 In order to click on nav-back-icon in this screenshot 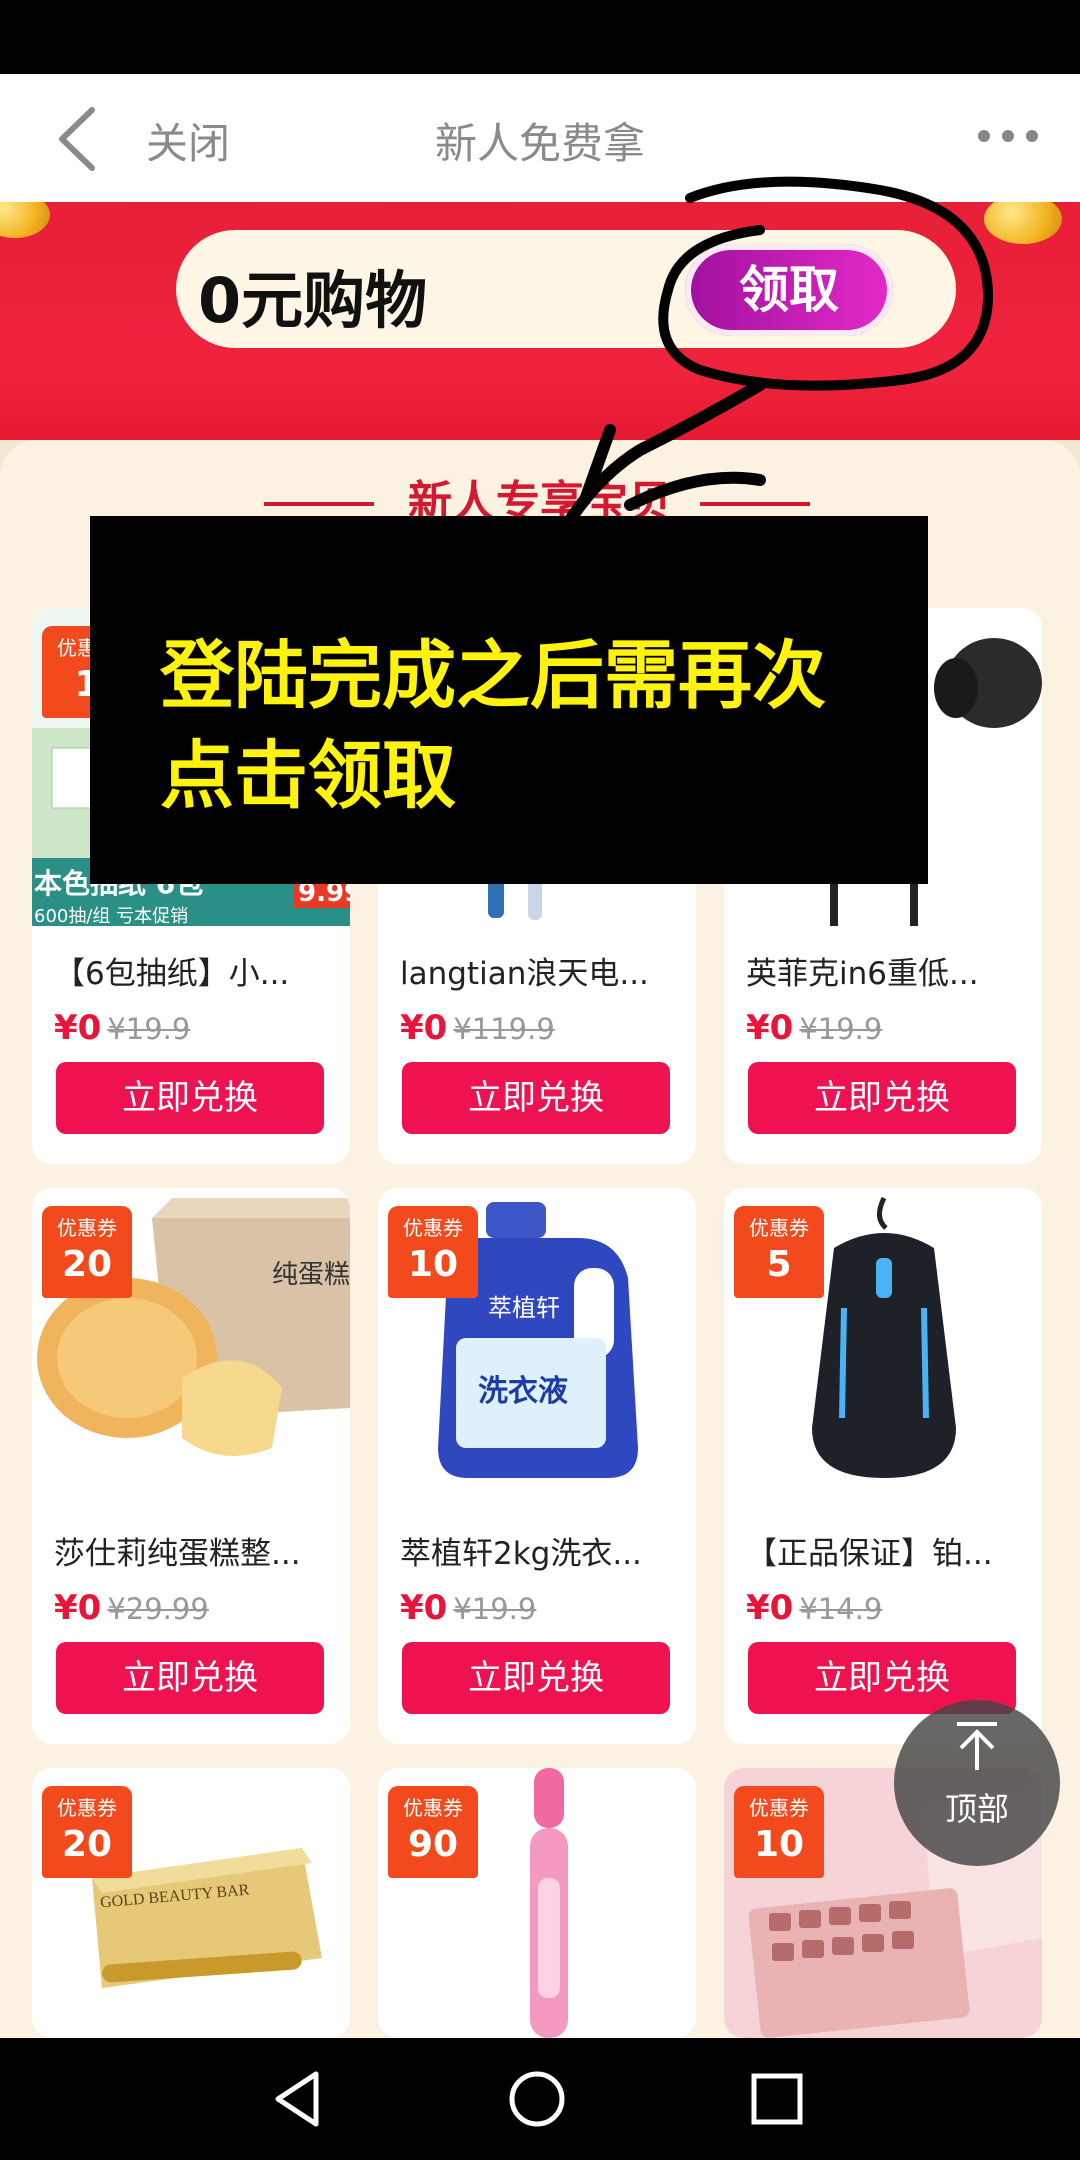, I will do `click(297, 2099)`.